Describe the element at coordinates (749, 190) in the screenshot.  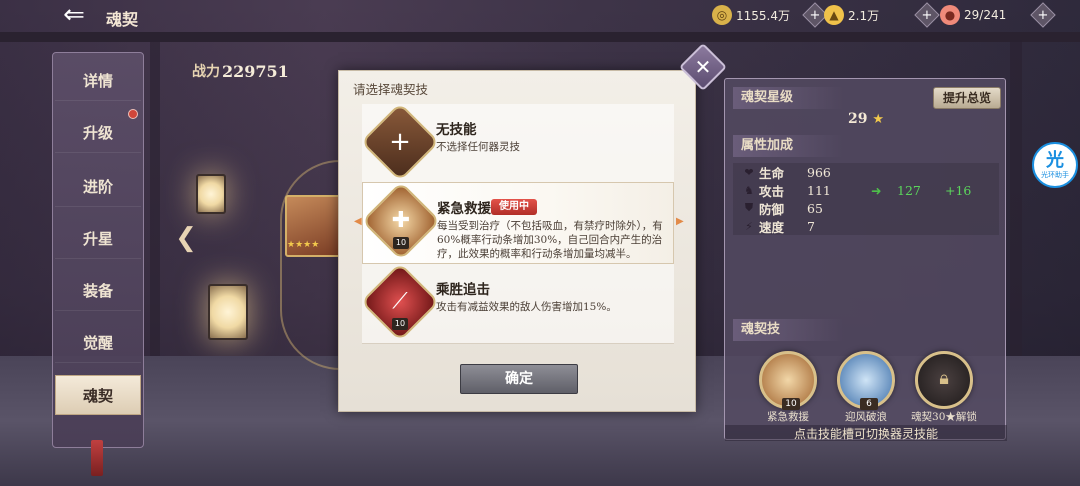
I see `attack-icon: ♞` at that location.